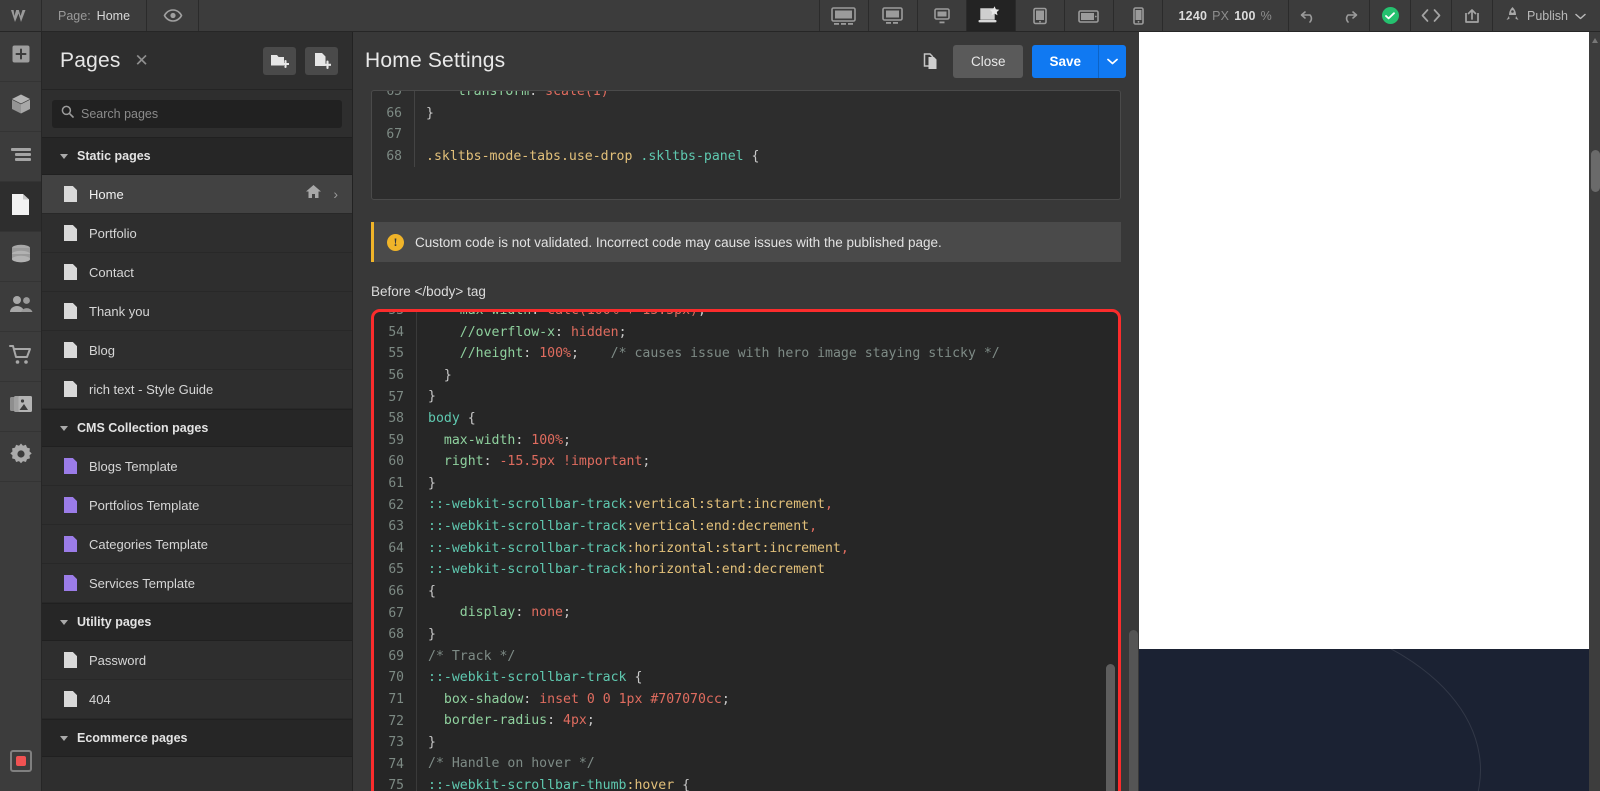  What do you see at coordinates (767, 699) in the screenshot?
I see `code-line-text: box-shadow: inset 0 0 1px #707070cc;` at bounding box center [767, 699].